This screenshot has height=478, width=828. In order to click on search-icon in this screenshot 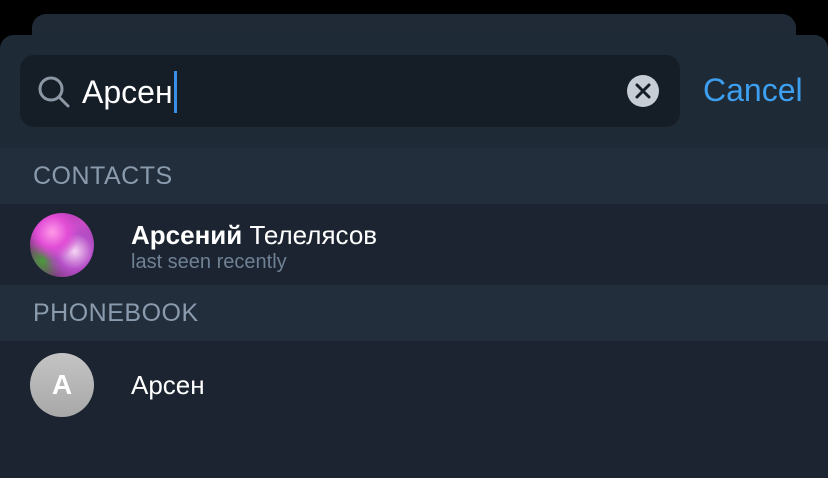, I will do `click(54, 92)`.